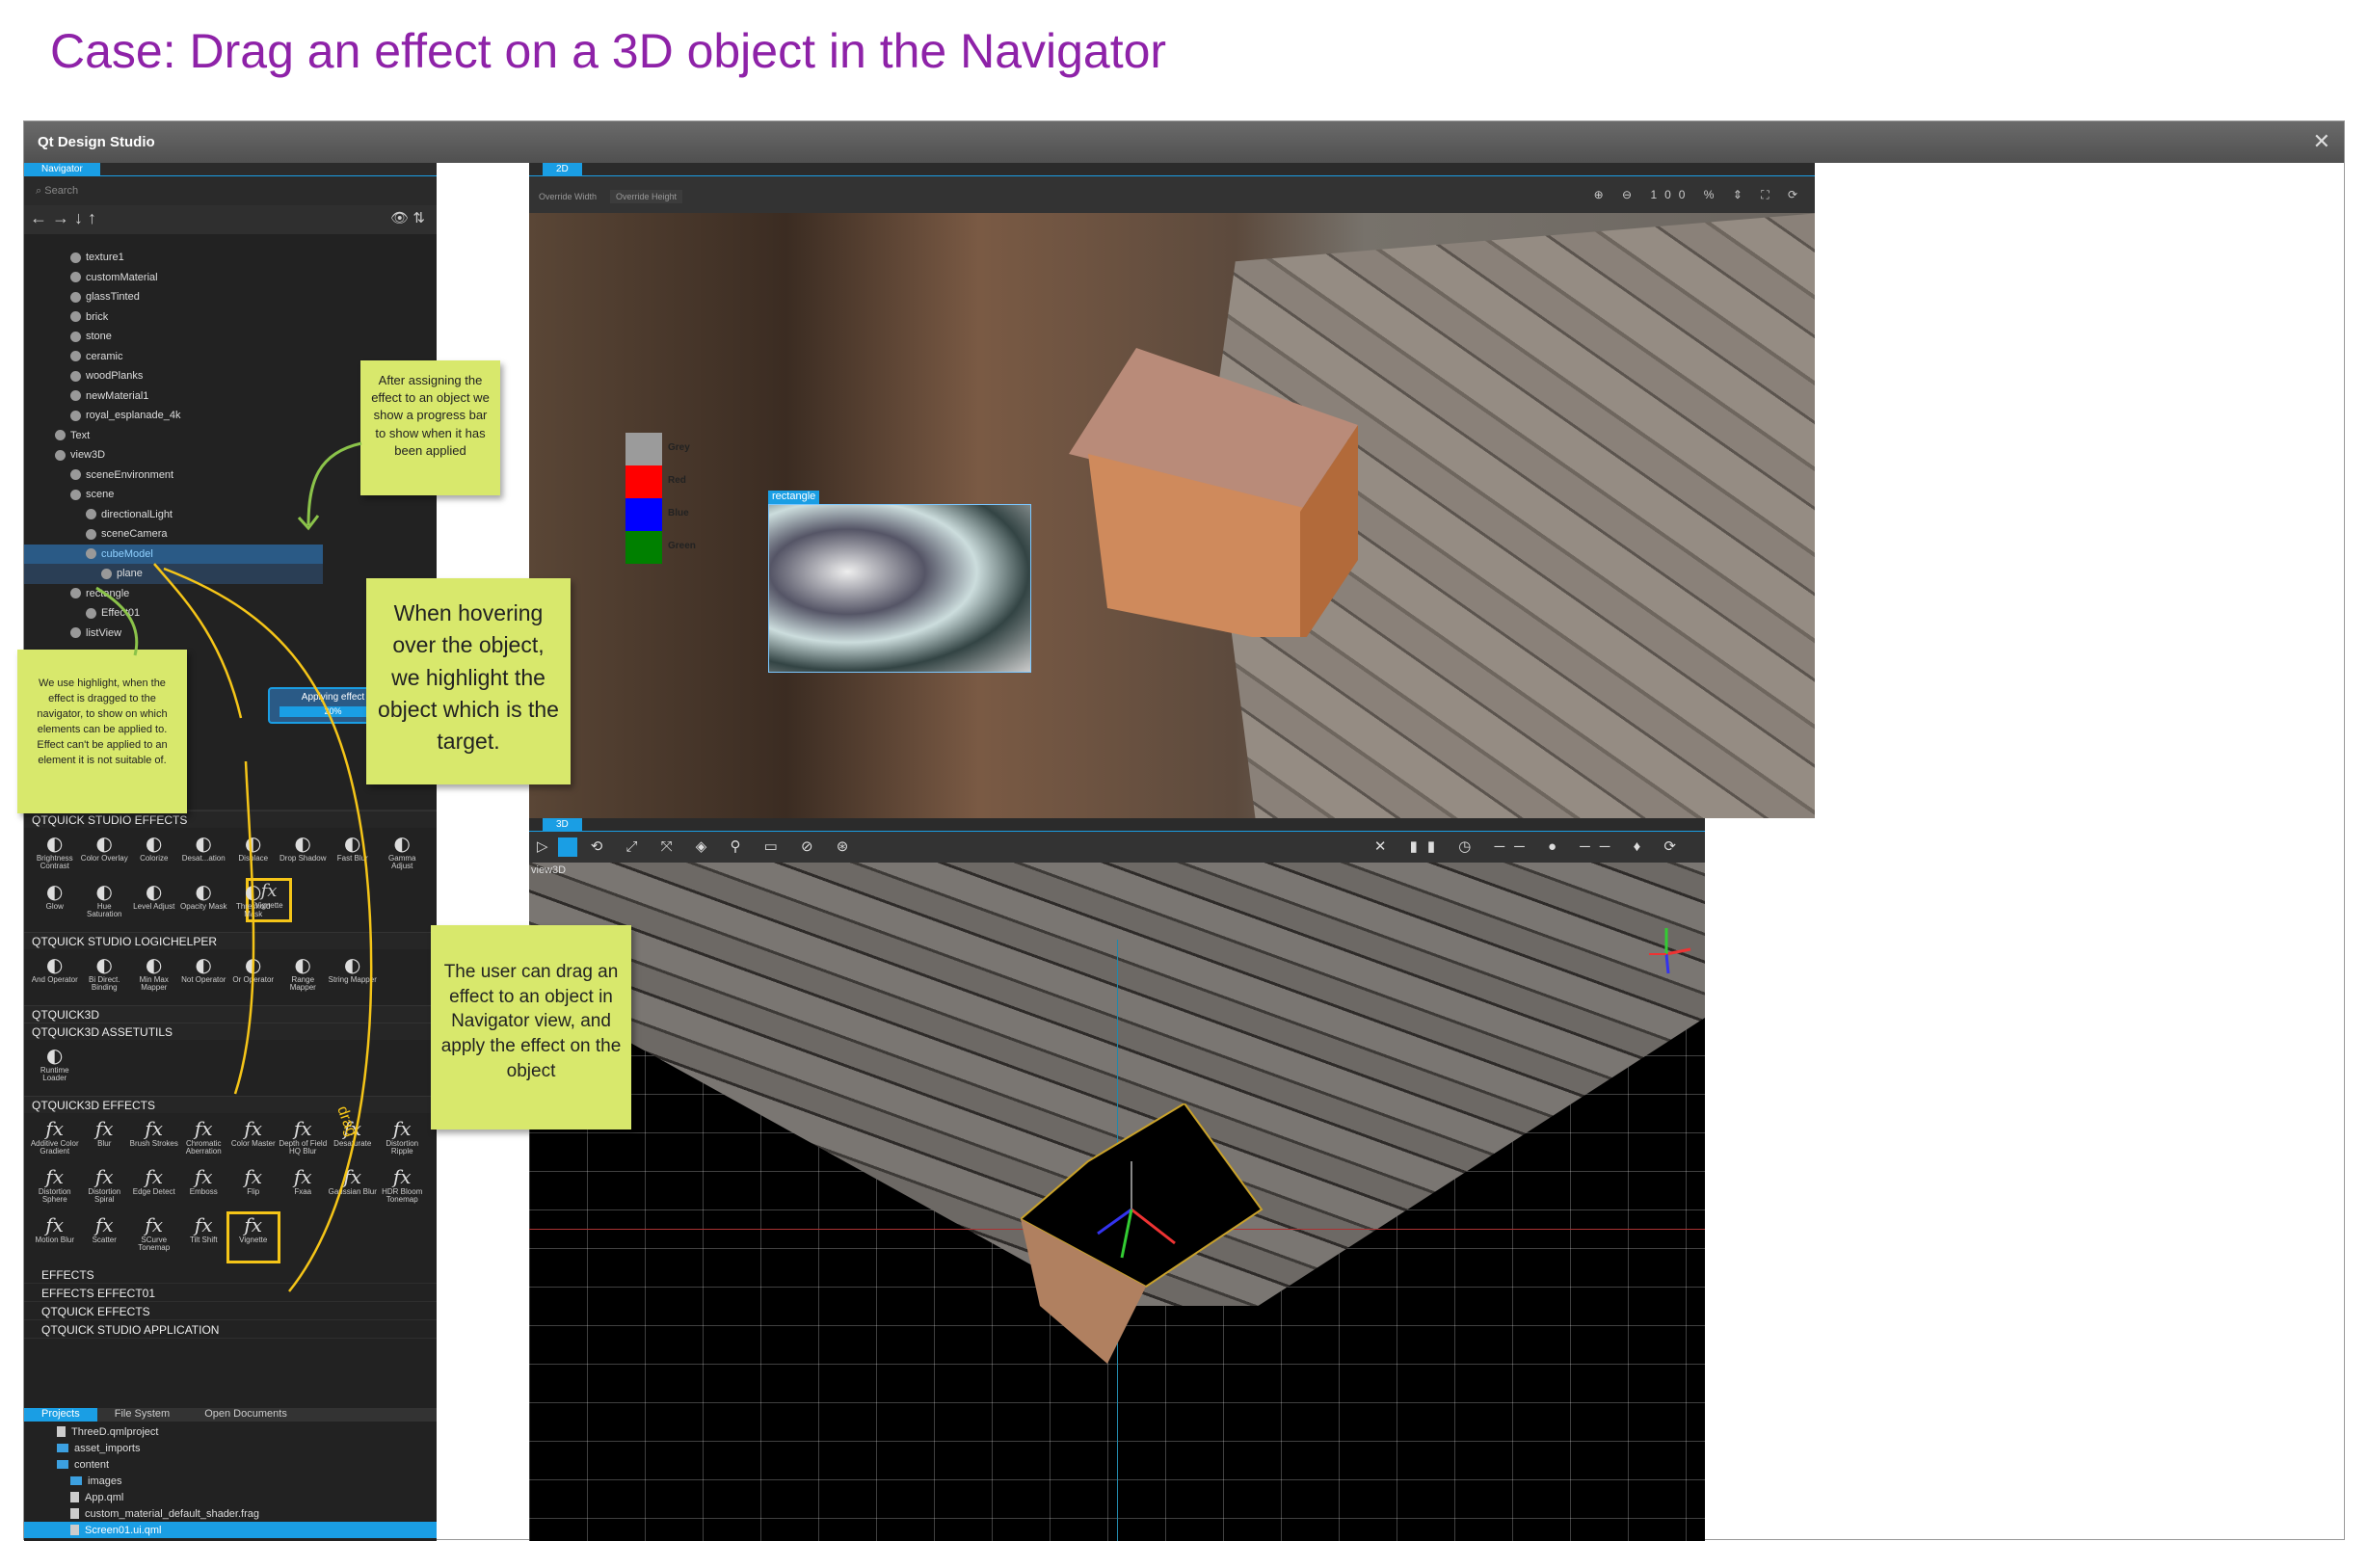  I want to click on library-item: fx Distortion Ripple, so click(403, 1141).